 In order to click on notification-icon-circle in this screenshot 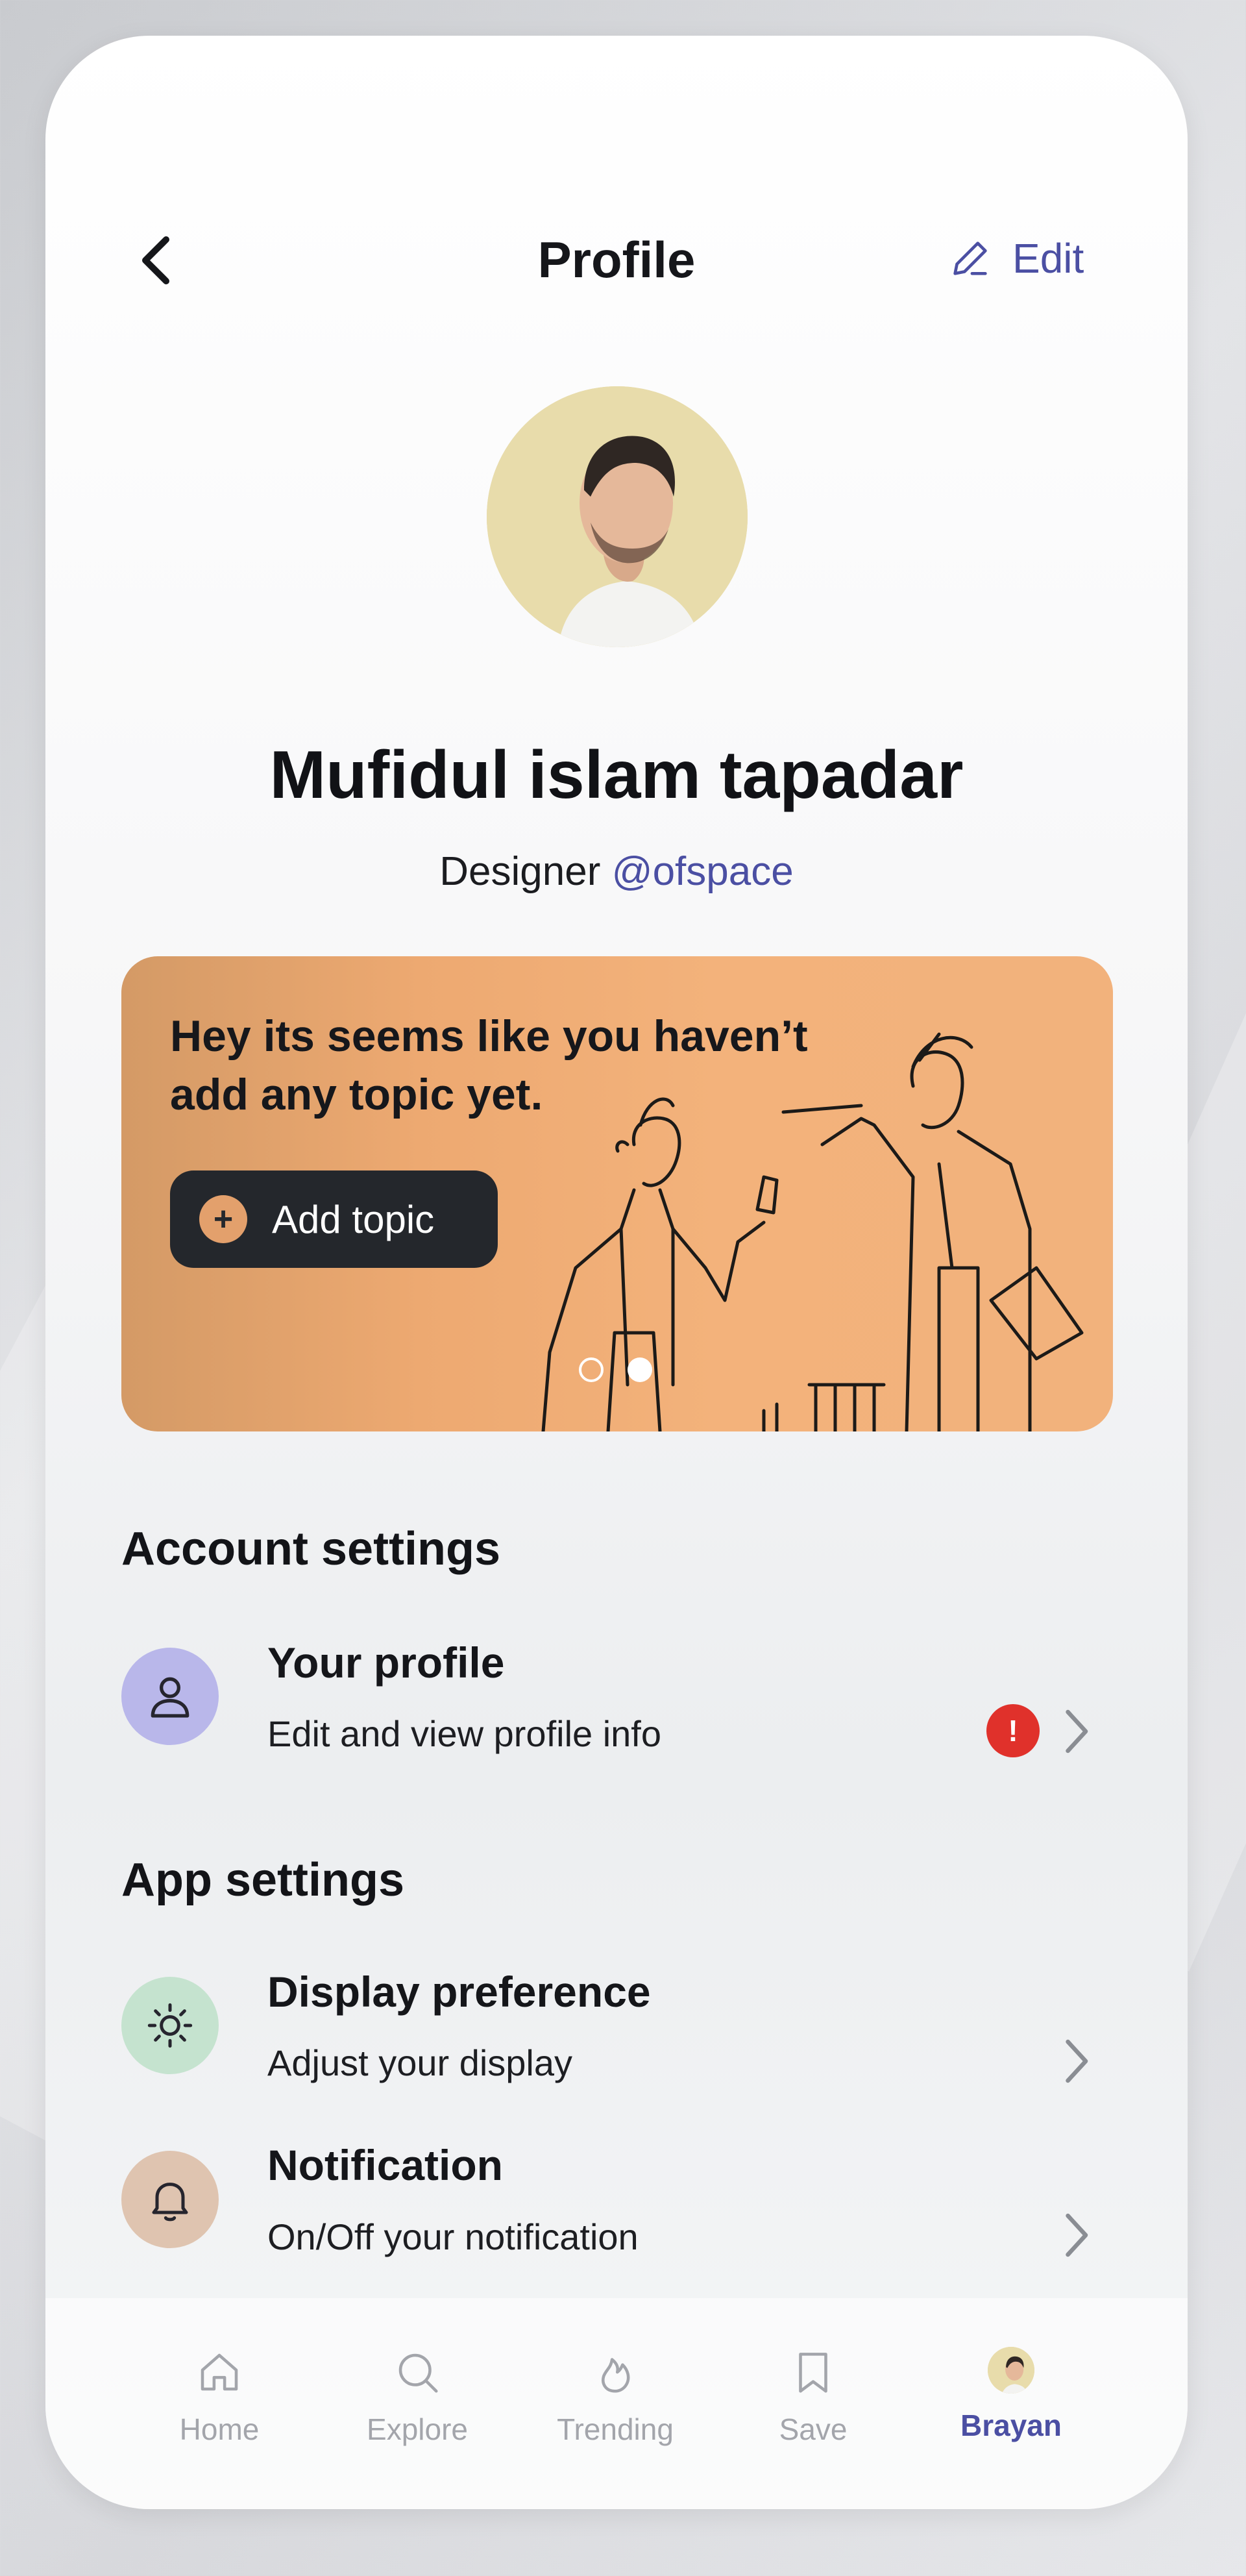, I will do `click(170, 2199)`.